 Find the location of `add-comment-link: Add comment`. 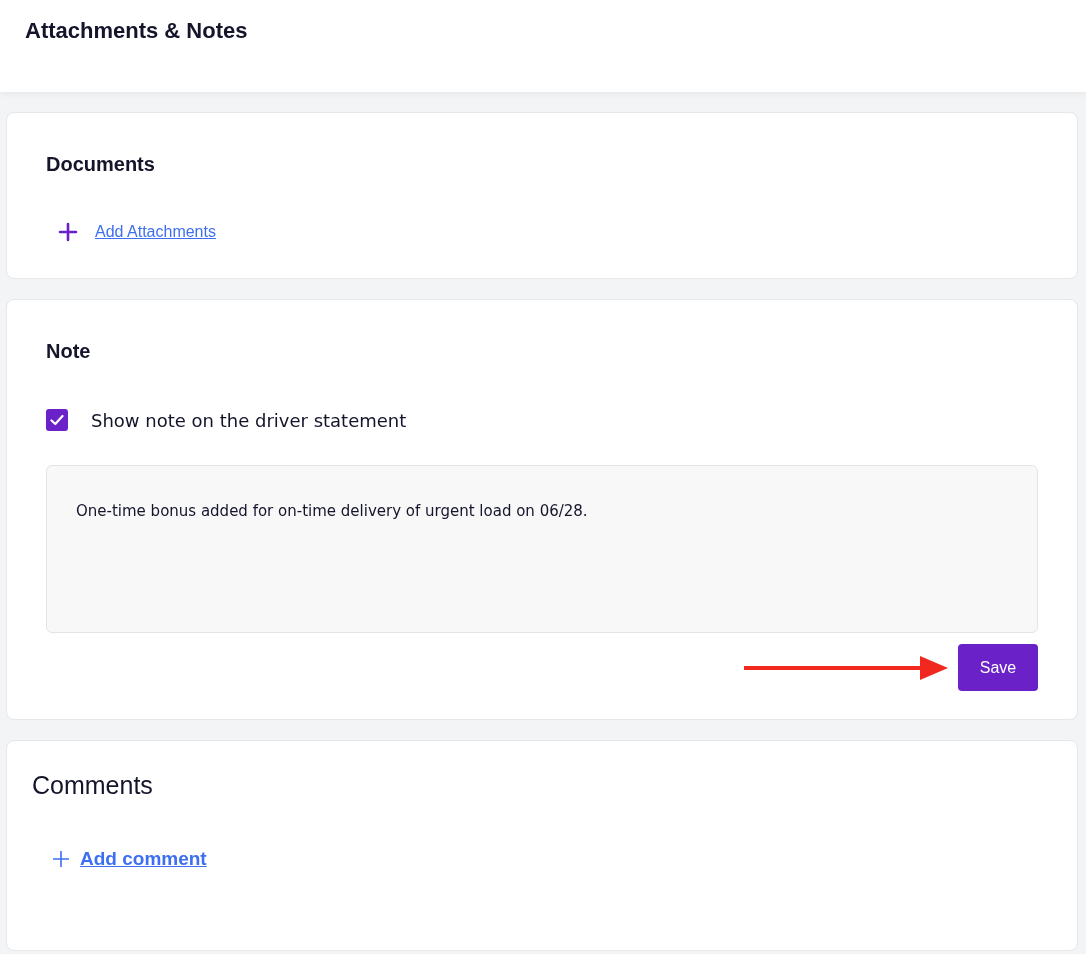

add-comment-link: Add comment is located at coordinates (143, 859).